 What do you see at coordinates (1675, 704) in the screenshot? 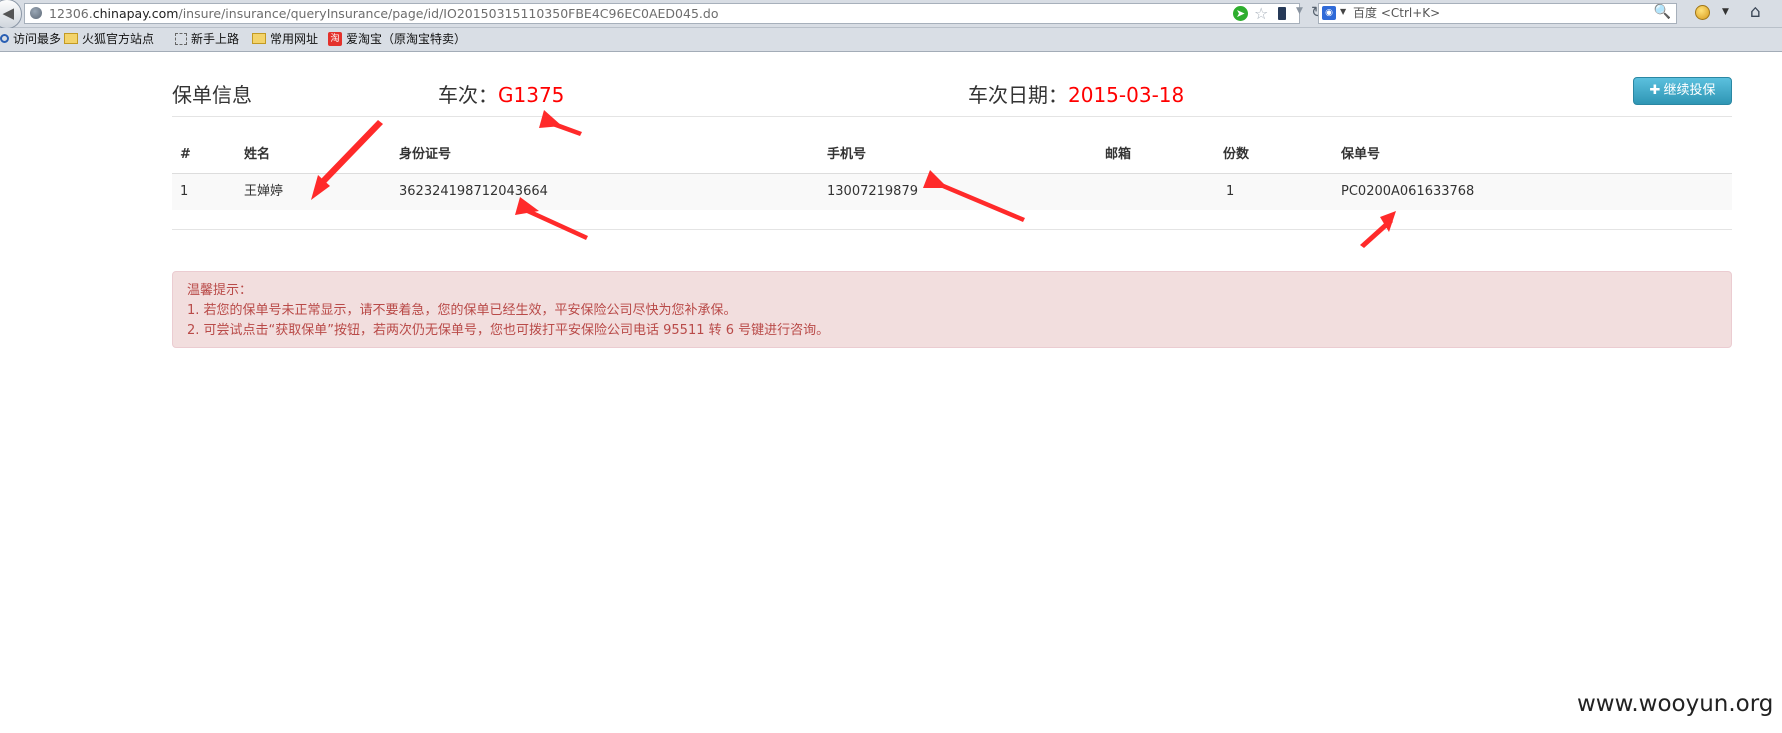
I see `watermark: www.wooyun.org` at bounding box center [1675, 704].